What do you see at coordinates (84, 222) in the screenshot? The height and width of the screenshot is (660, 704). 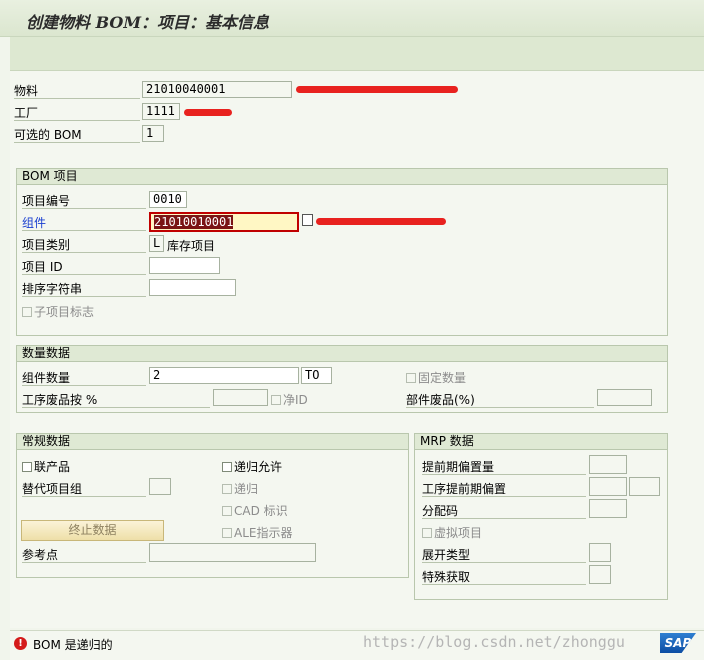 I see `component-label: 组件` at bounding box center [84, 222].